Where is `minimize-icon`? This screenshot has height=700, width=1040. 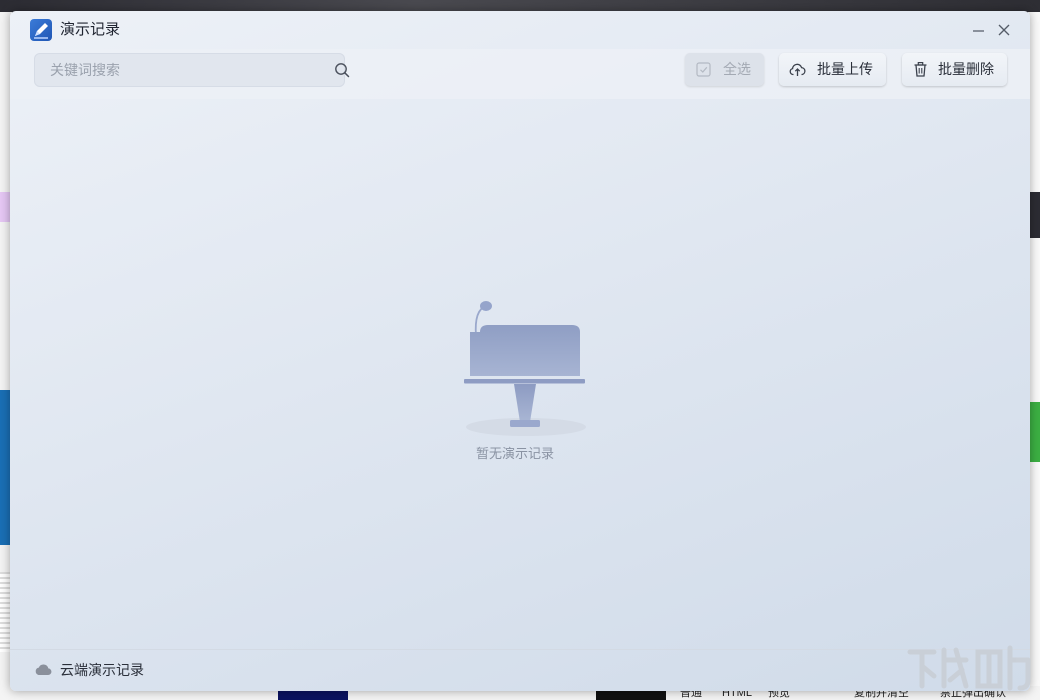 minimize-icon is located at coordinates (978, 31).